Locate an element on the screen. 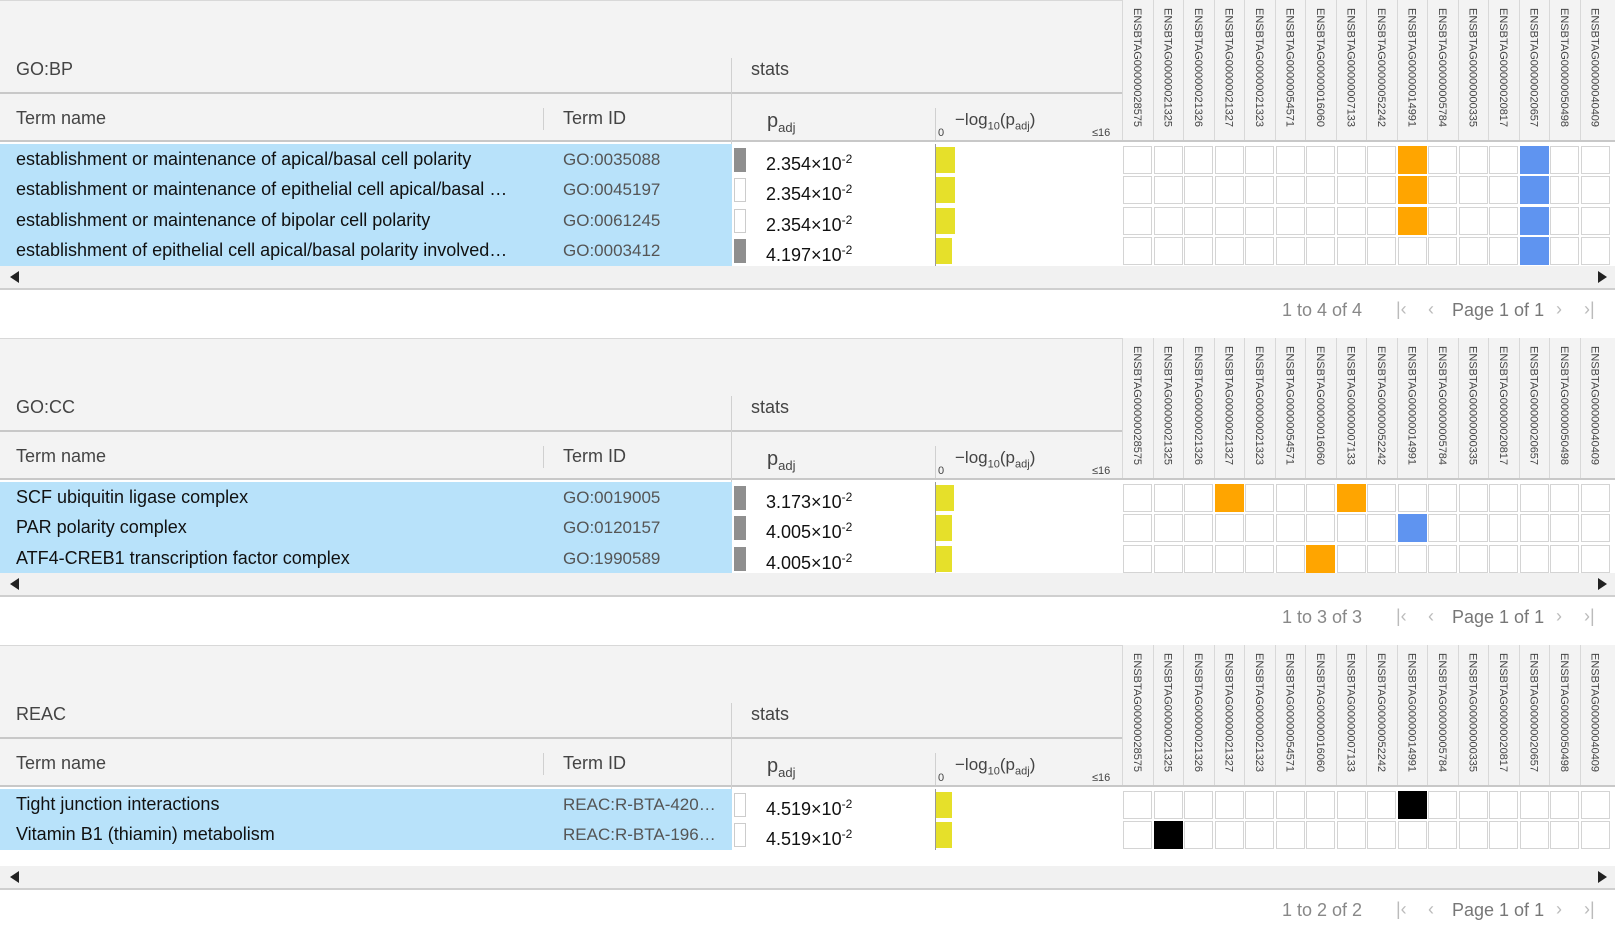 The width and height of the screenshot is (1615, 952). gene-column-header: ENSBTAG00000007133 is located at coordinates (1351, 408).